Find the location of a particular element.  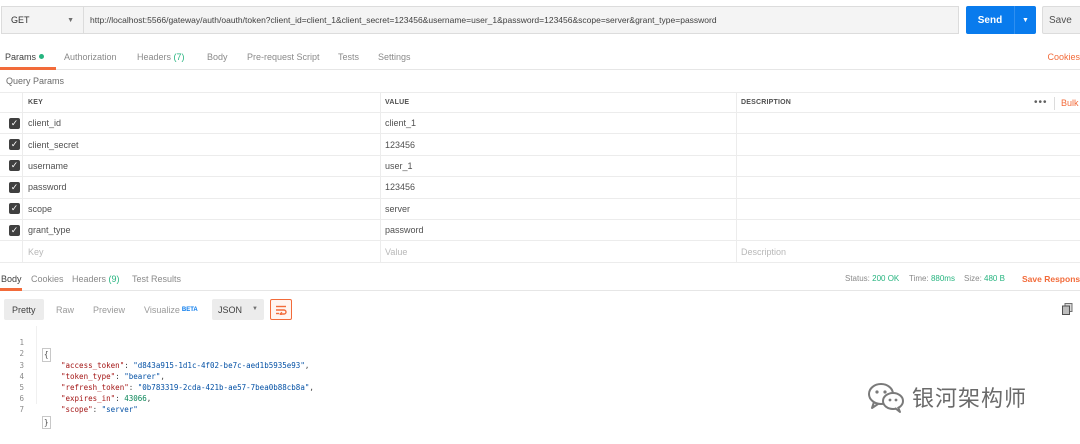

tab-tests: Tests is located at coordinates (348, 57).